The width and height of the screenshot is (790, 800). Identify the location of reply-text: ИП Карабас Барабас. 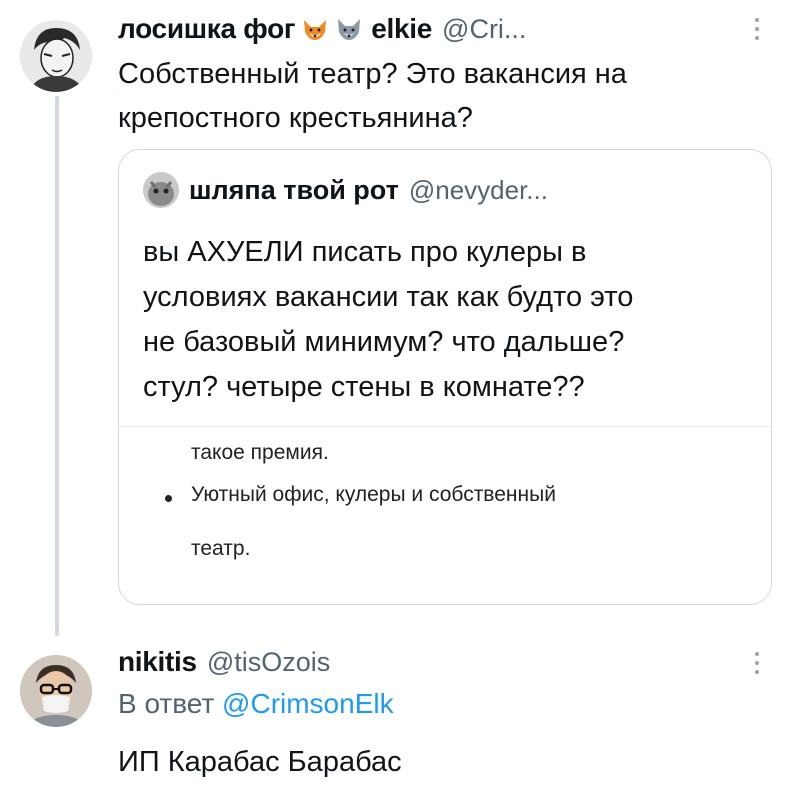
(260, 762).